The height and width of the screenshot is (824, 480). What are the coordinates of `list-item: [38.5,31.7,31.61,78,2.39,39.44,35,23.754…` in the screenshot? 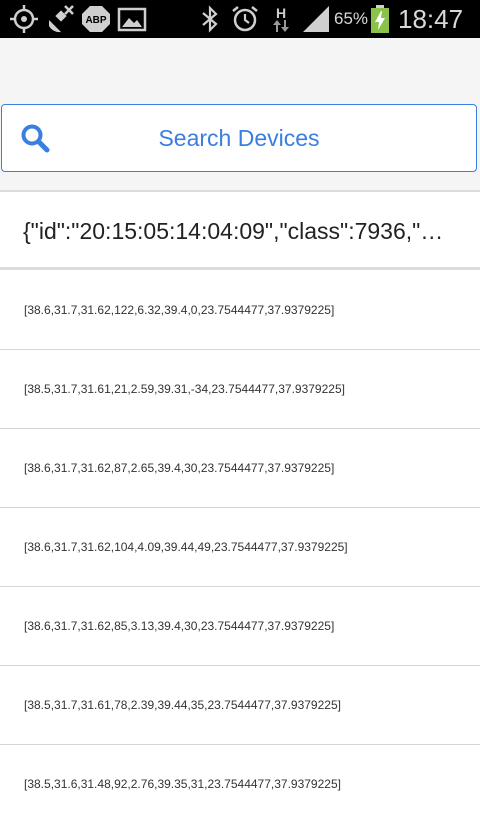 It's located at (240, 705).